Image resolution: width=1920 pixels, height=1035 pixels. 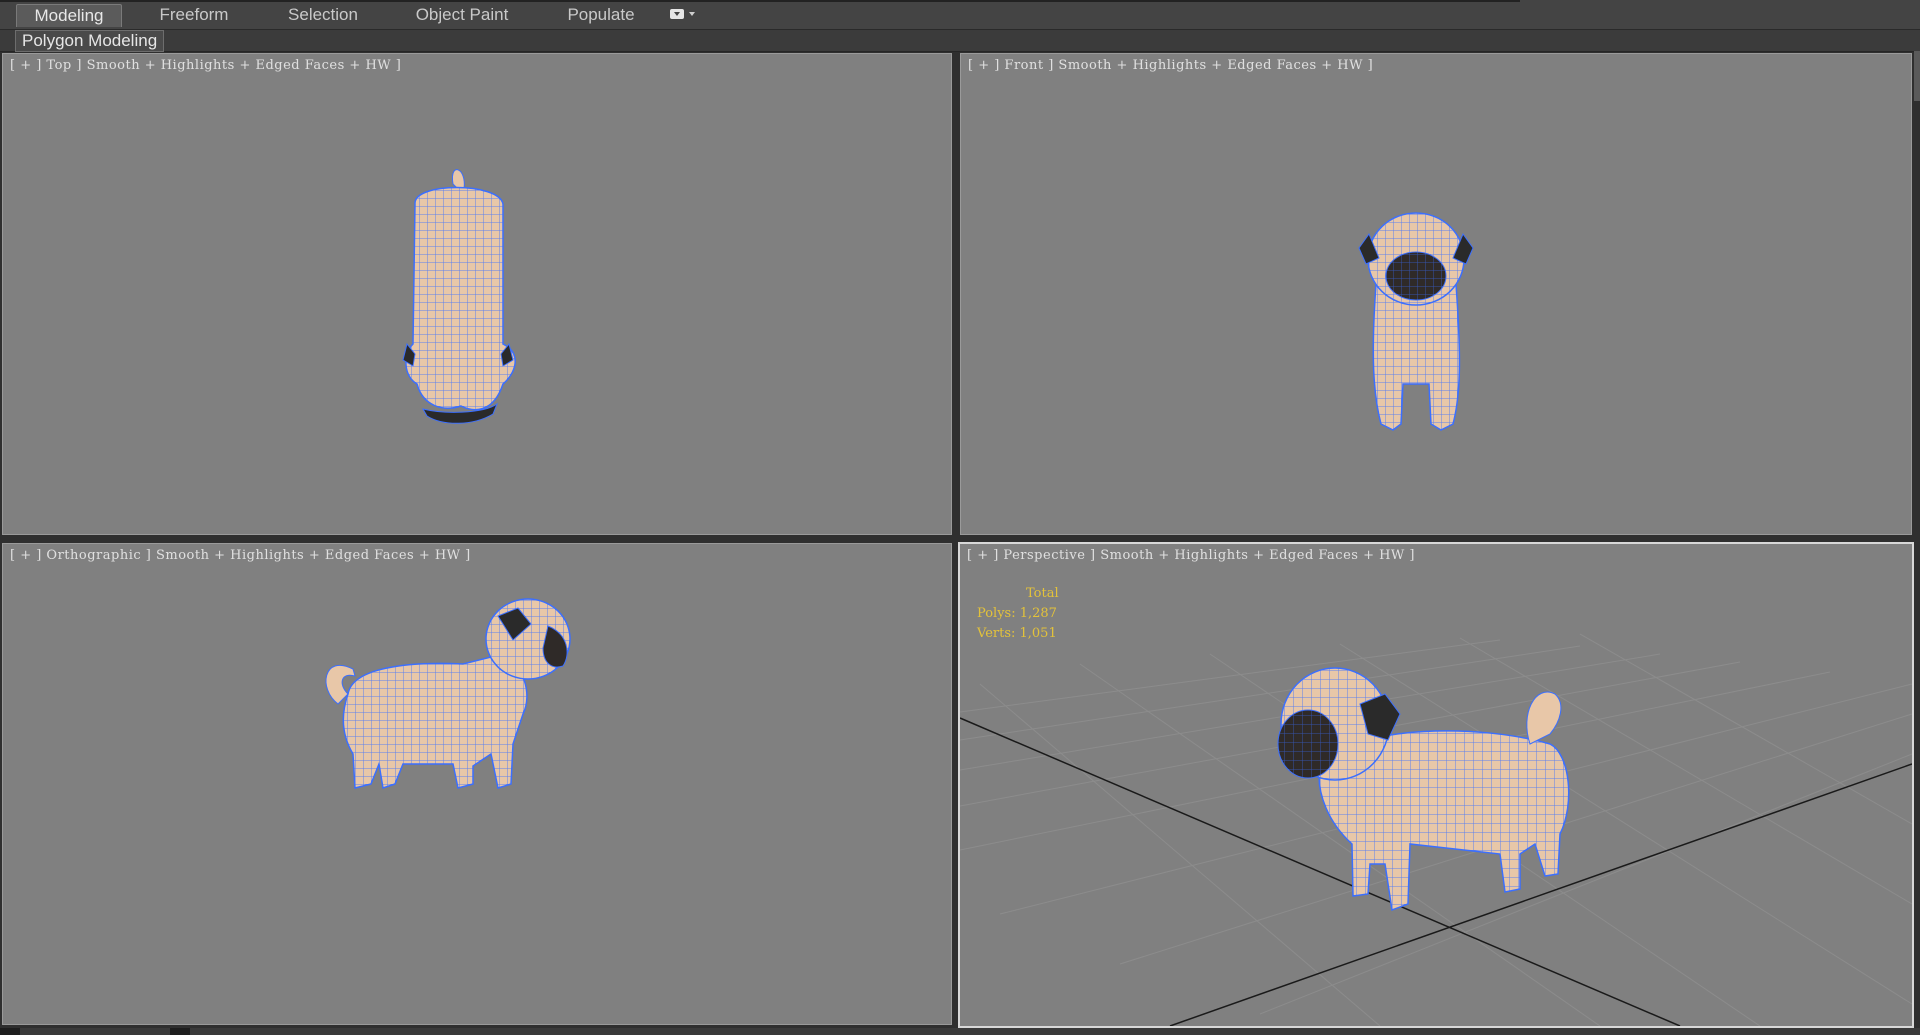 I want to click on ribbon-panel-bar: Polygon Modeling, so click(x=960, y=41).